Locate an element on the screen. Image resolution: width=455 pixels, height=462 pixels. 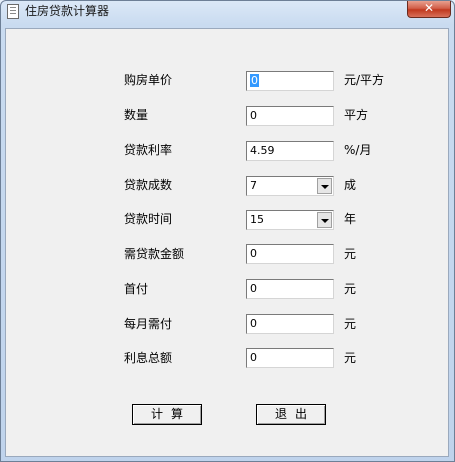
exit-button: 退出 is located at coordinates (291, 414).